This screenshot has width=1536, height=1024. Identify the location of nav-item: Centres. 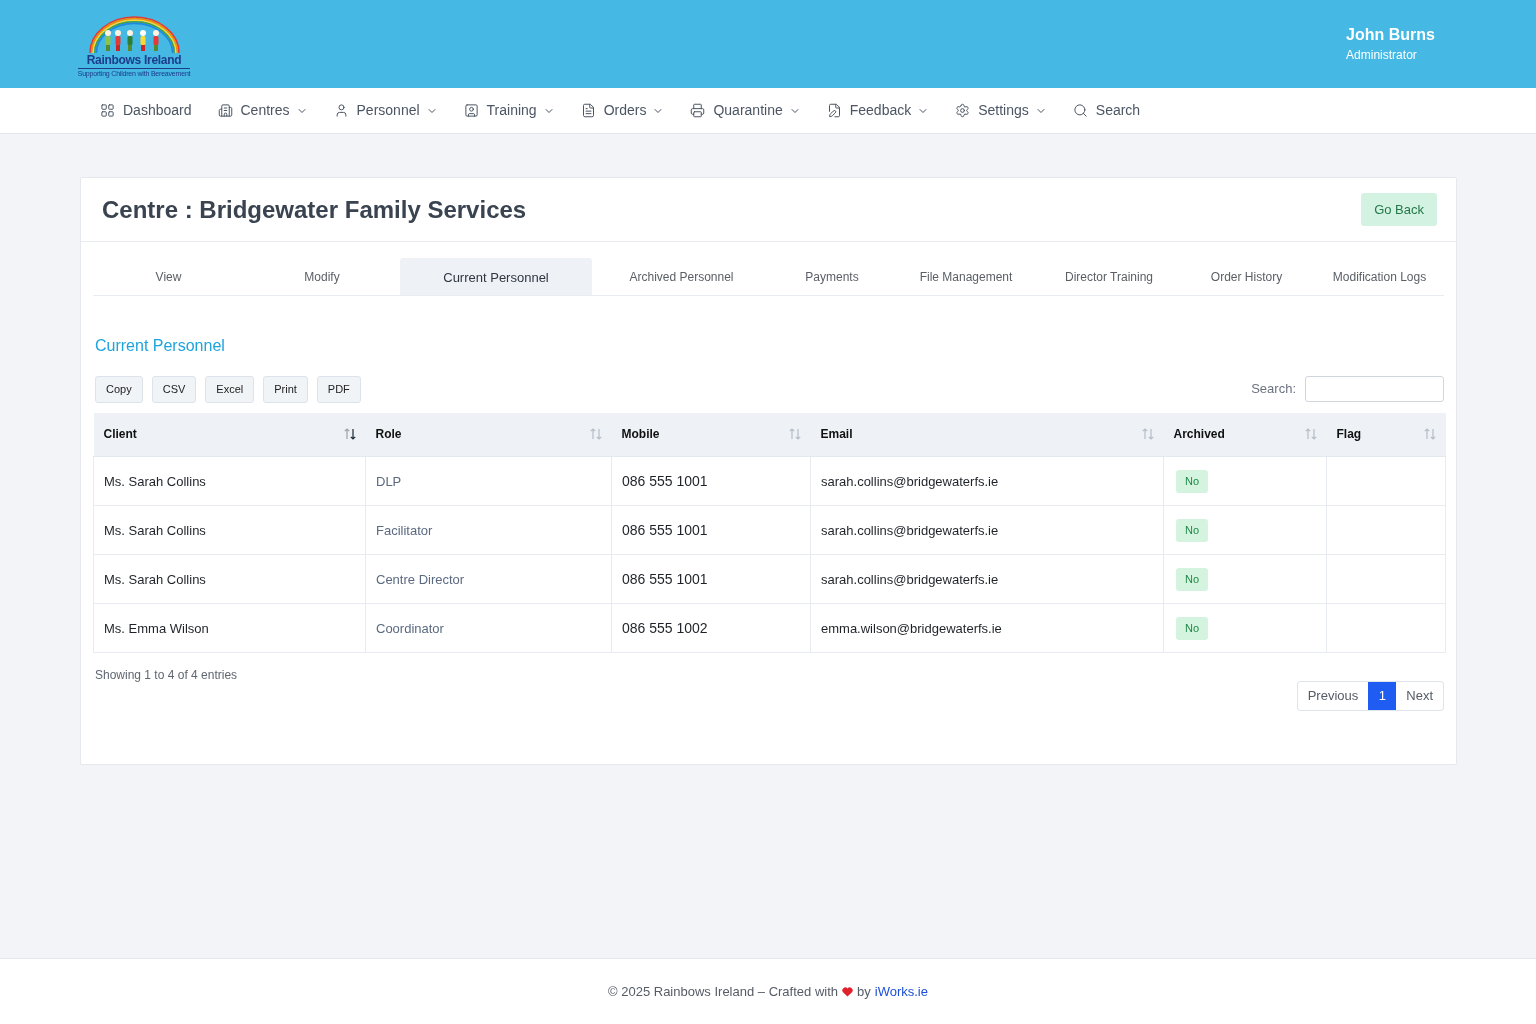
(262, 110).